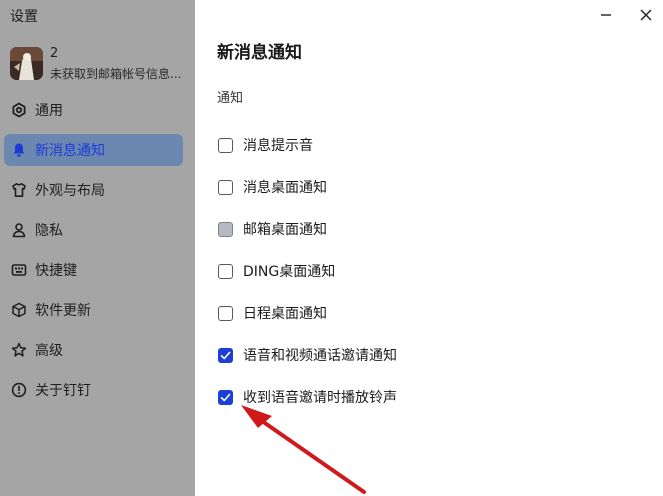 The height and width of the screenshot is (496, 663). I want to click on sidebar-item-general: 通用, so click(93, 110).